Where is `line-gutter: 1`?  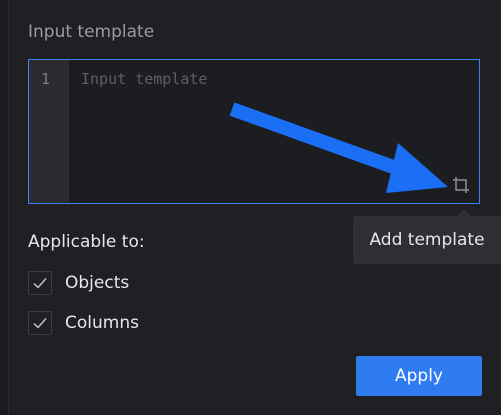 line-gutter: 1 is located at coordinates (49, 131).